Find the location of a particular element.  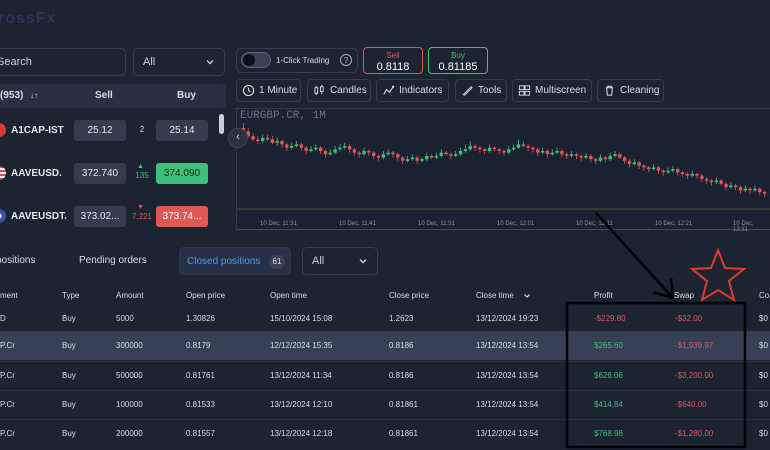

column-header-instrument: ment is located at coordinates (9, 295).